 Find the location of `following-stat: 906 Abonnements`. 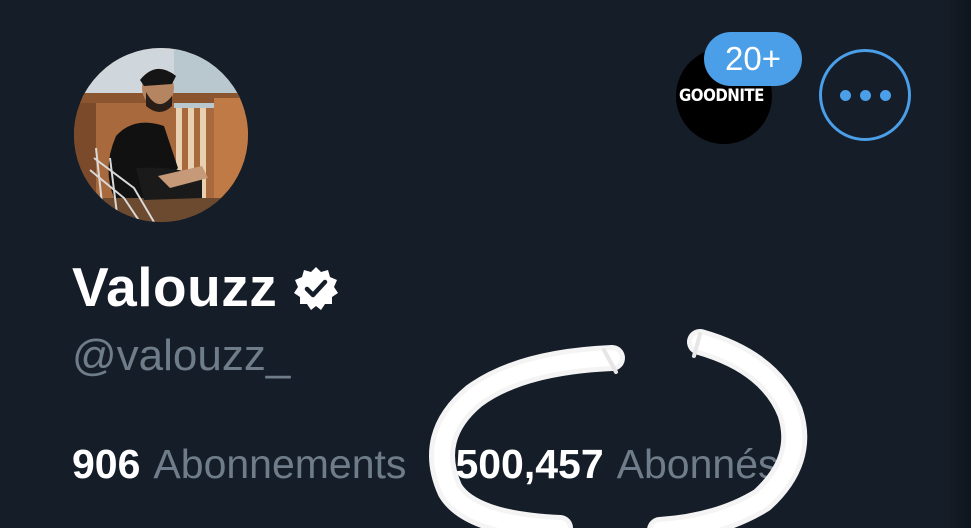

following-stat: 906 Abonnements is located at coordinates (239, 464).